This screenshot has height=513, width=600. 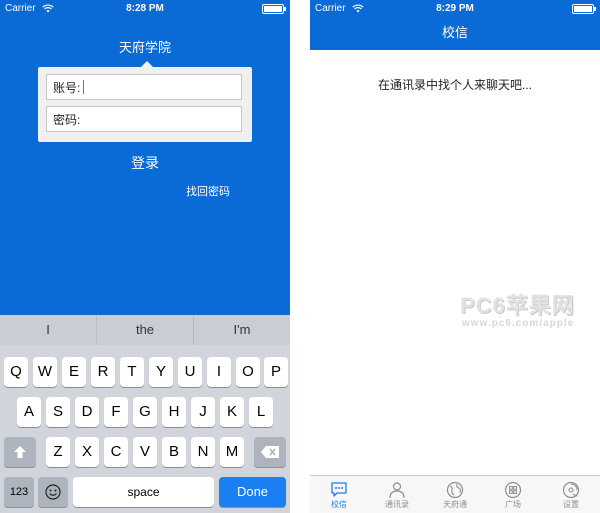 I want to click on key-q: Q, so click(x=16, y=372).